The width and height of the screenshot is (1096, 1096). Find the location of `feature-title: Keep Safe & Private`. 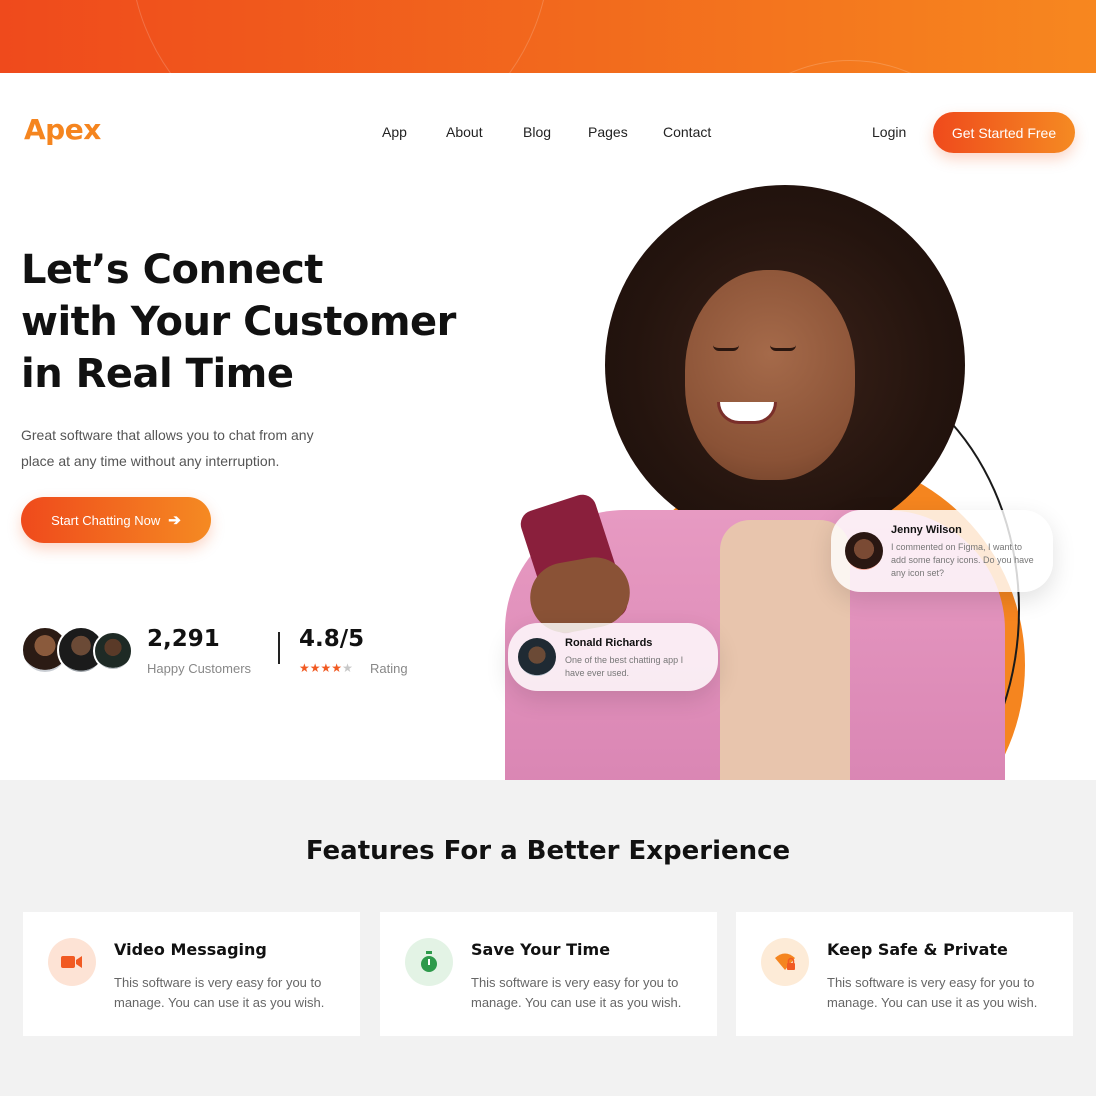

feature-title: Keep Safe & Private is located at coordinates (917, 949).